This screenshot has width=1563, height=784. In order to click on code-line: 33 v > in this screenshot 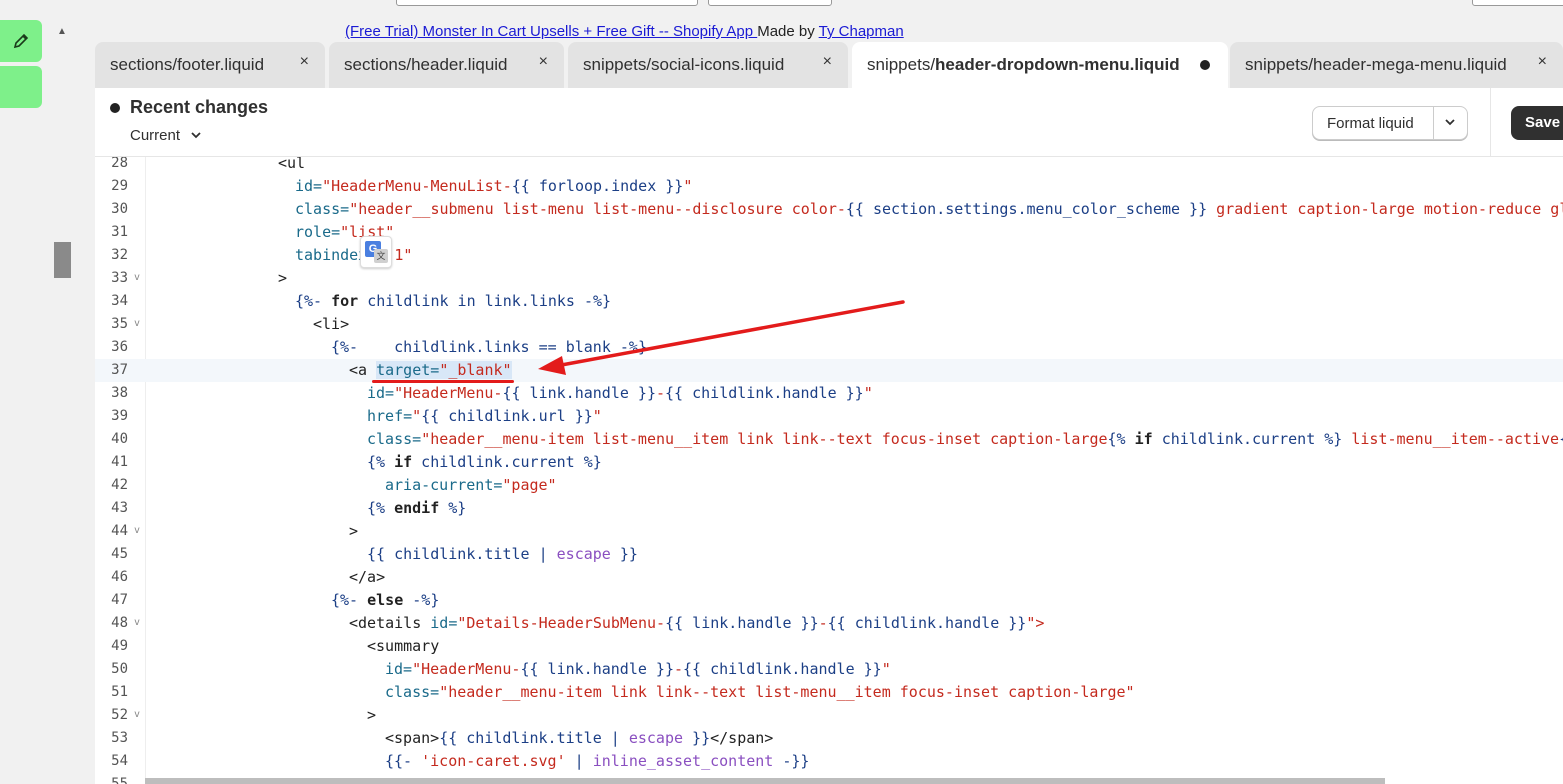, I will do `click(199, 278)`.